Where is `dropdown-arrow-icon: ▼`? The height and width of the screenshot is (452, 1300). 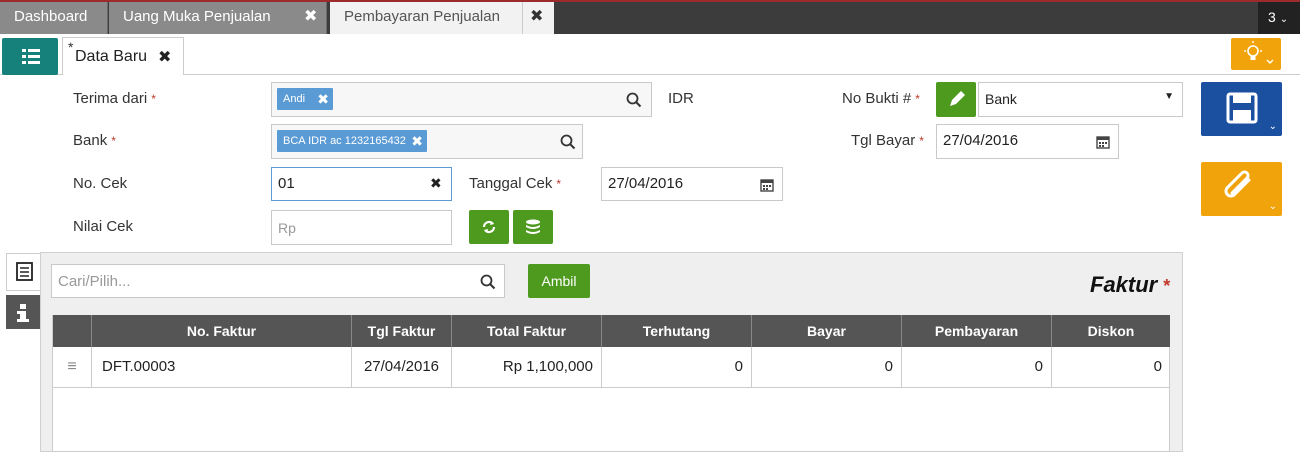
dropdown-arrow-icon: ▼ is located at coordinates (1169, 96).